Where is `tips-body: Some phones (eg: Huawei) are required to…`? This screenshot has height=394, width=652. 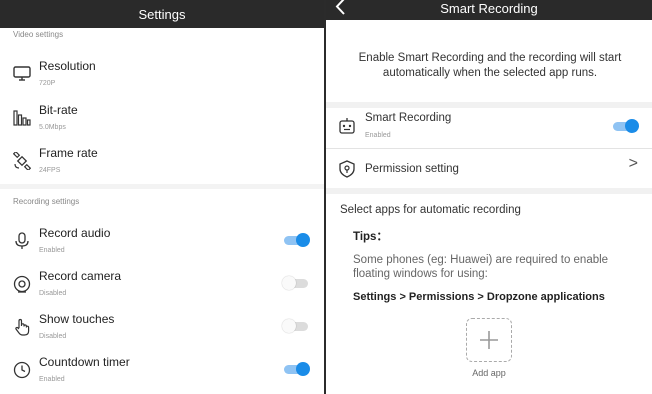
tips-body: Some phones (eg: Huawei) are required to… is located at coordinates (481, 267).